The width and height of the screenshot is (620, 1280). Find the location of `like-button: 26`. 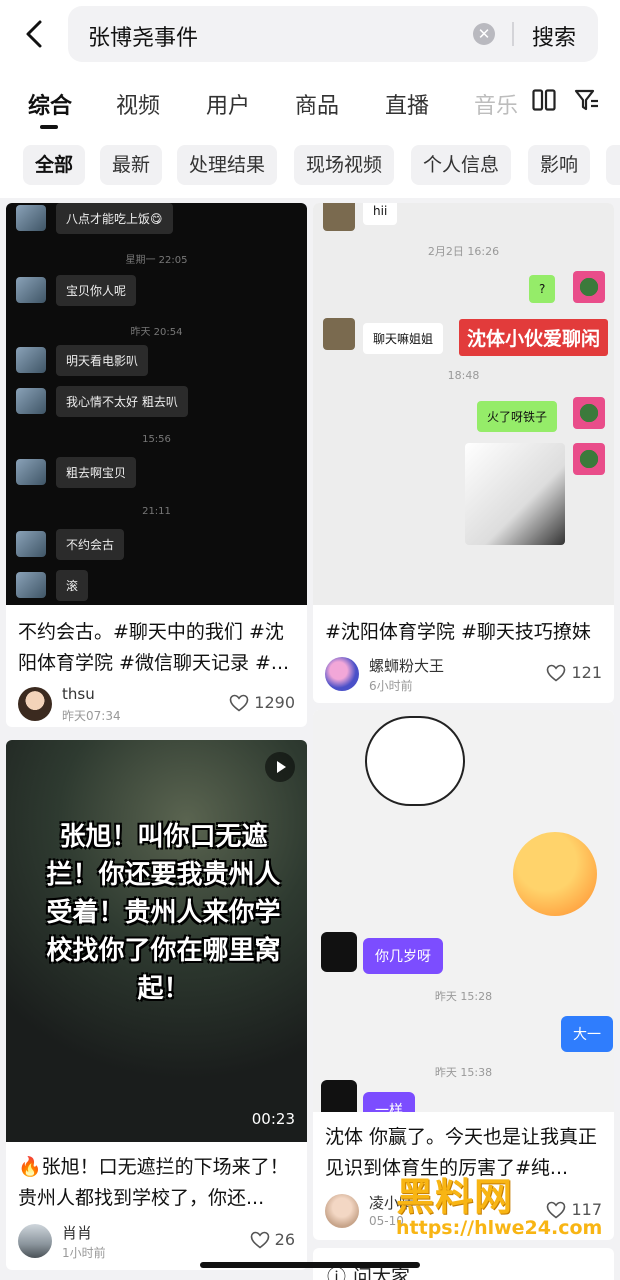

like-button: 26 is located at coordinates (272, 1239).